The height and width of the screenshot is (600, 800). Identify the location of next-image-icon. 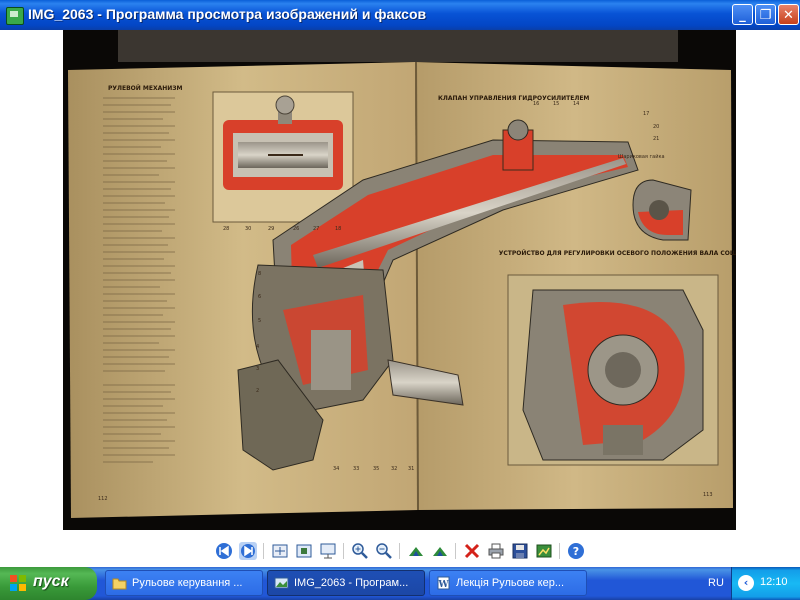
(248, 551).